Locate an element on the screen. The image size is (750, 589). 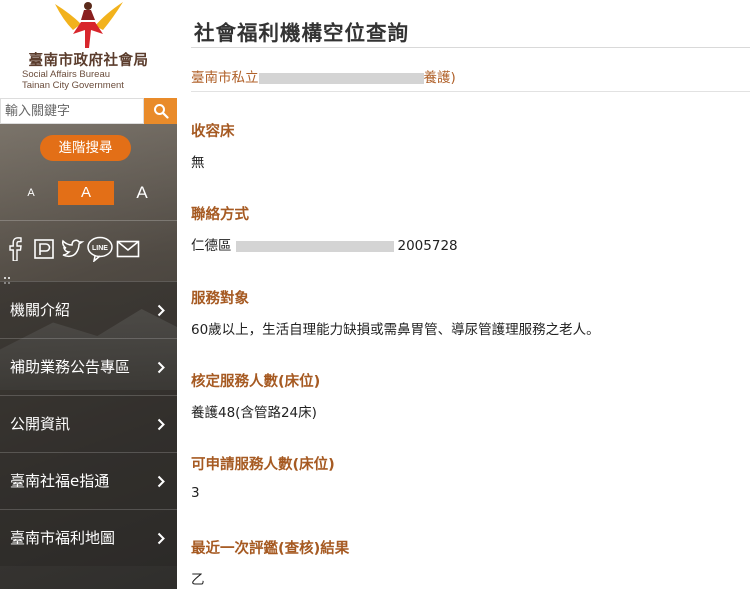
bureau-name-english-line1: Social Affairs Bureau is located at coordinates (66, 74).